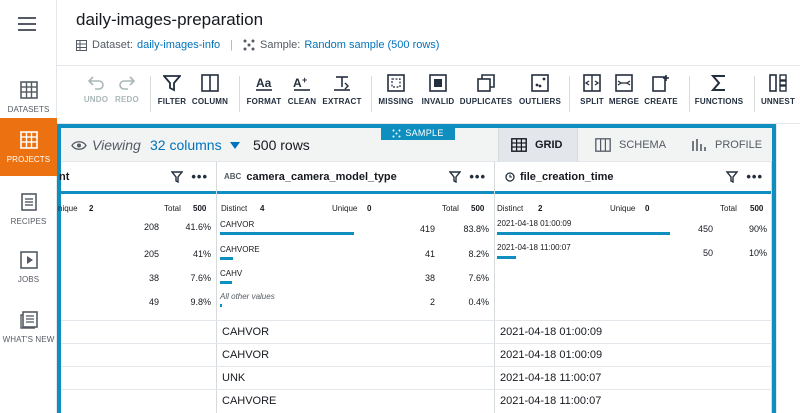  What do you see at coordinates (28, 221) in the screenshot?
I see `nav-label-recipes: RECIPES` at bounding box center [28, 221].